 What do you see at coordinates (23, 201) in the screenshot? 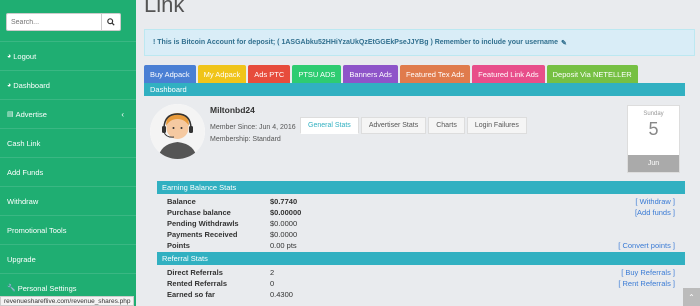
I see `sidebar-item-label: Withdraw` at bounding box center [23, 201].